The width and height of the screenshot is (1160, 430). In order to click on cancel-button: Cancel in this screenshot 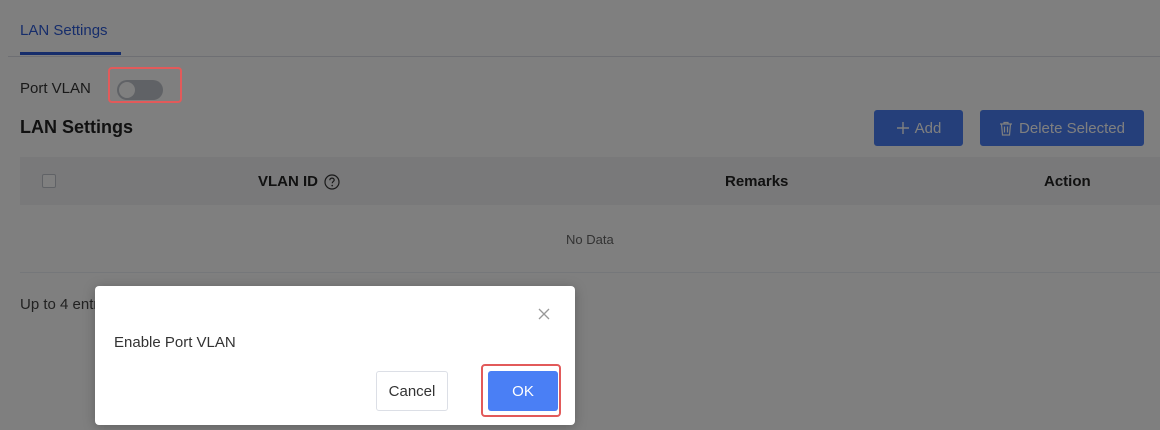, I will do `click(412, 391)`.